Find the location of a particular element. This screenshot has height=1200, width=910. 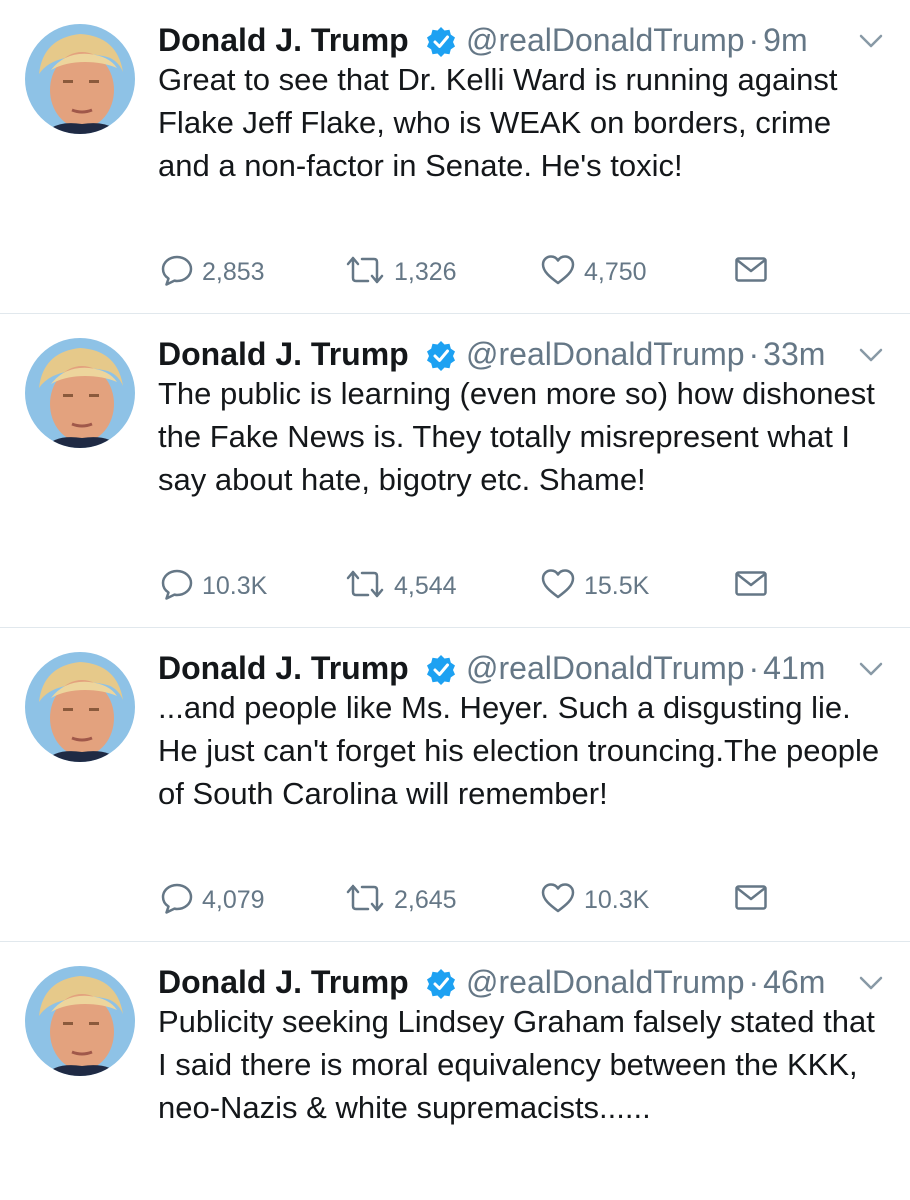

tweet-header: Donald J. Trump @realDonaldTrump · 9m is located at coordinates (528, 39).